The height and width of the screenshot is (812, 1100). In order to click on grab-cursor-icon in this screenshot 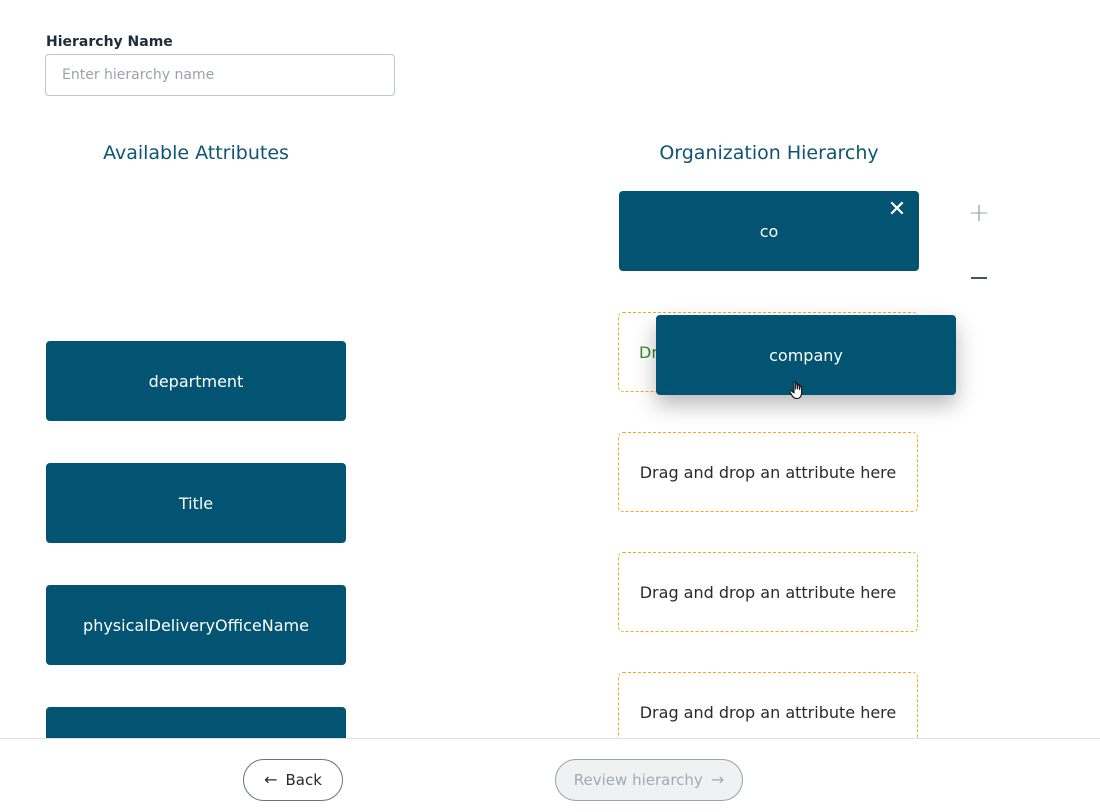, I will do `click(796, 390)`.